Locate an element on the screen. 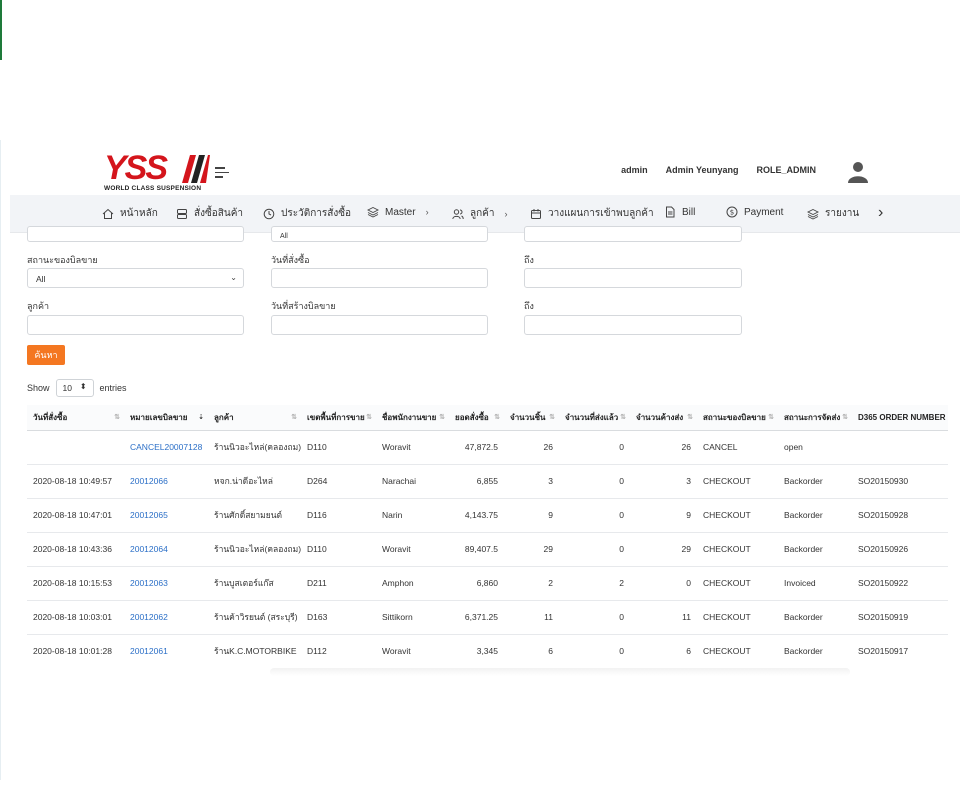 The width and height of the screenshot is (960, 800). header-label: จำนวนที่ส่งแล้ว is located at coordinates (592, 417).